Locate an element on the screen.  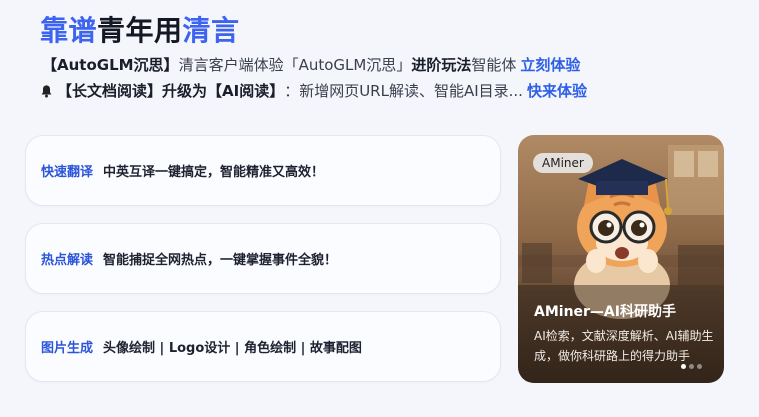
notice-autoglm-text: 清言客户端体验「AutoGLM沉思」 is located at coordinates (295, 65).